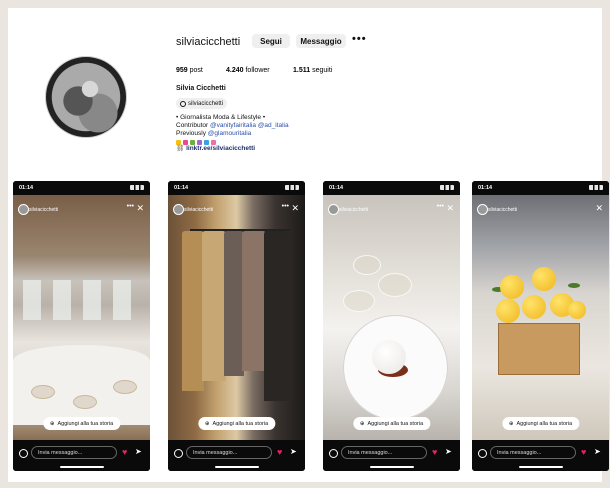 This screenshot has height=488, width=610. Describe the element at coordinates (389, 357) in the screenshot. I see `dessert` at that location.